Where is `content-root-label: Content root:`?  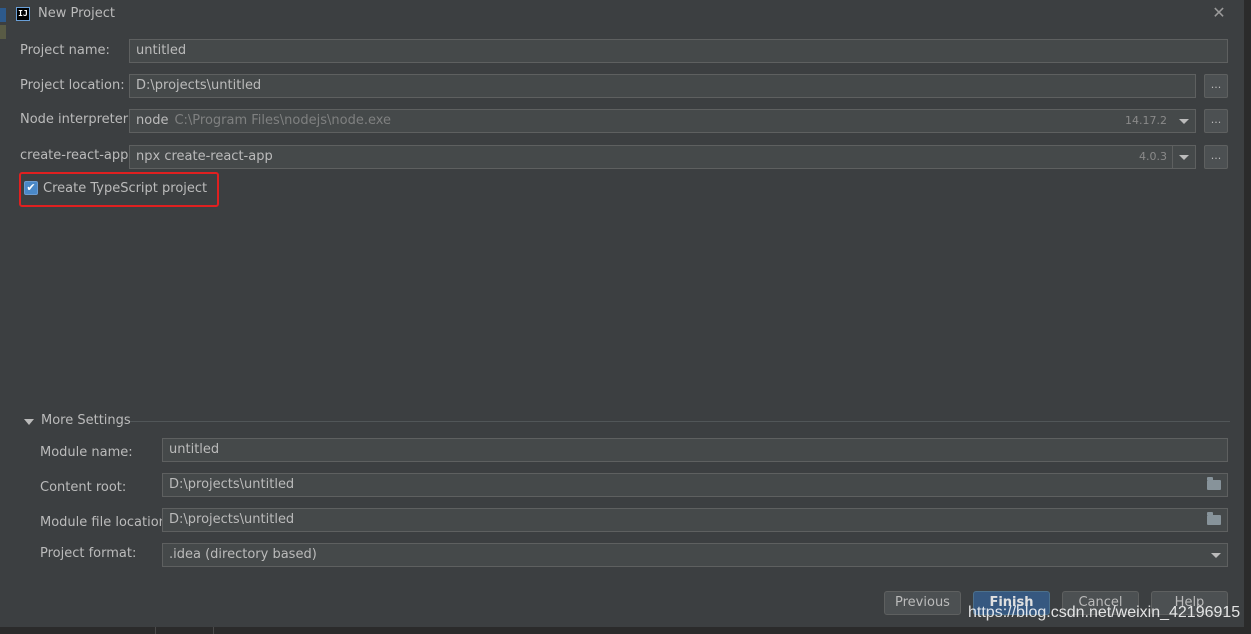
content-root-label: Content root: is located at coordinates (83, 487).